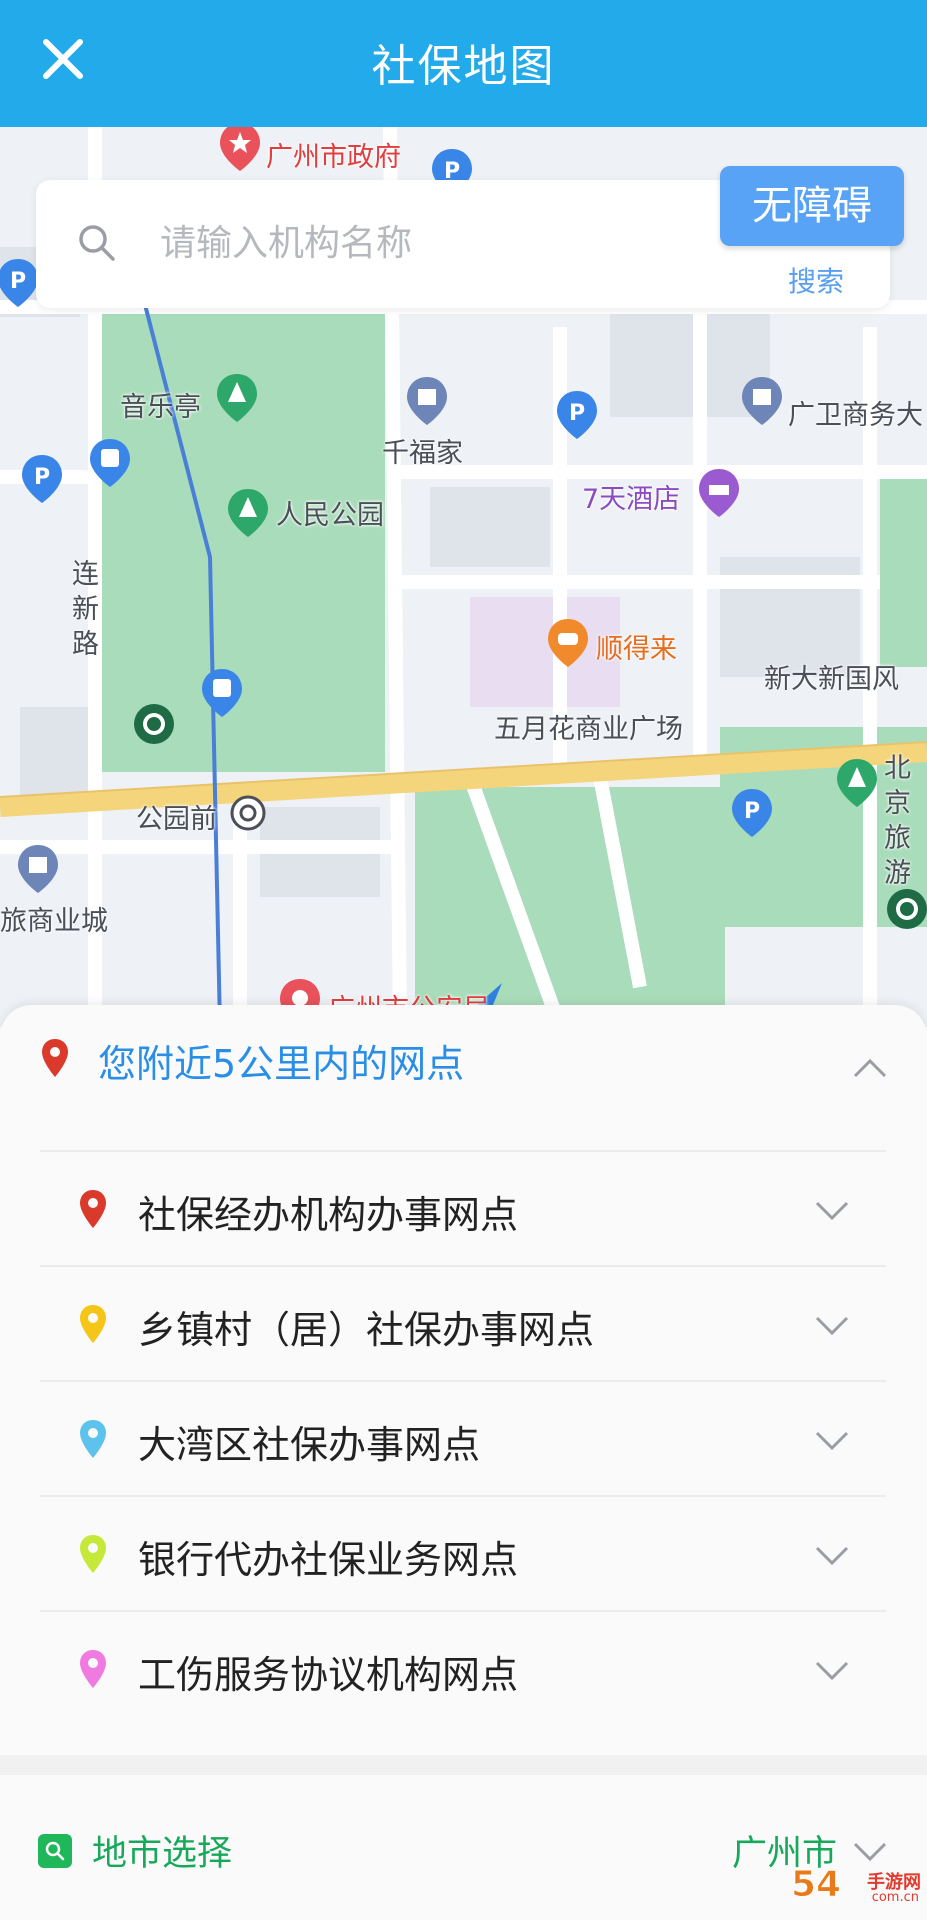 The width and height of the screenshot is (927, 1920). Describe the element at coordinates (333, 154) in the screenshot. I see `poi-label: 广州市政府` at that location.